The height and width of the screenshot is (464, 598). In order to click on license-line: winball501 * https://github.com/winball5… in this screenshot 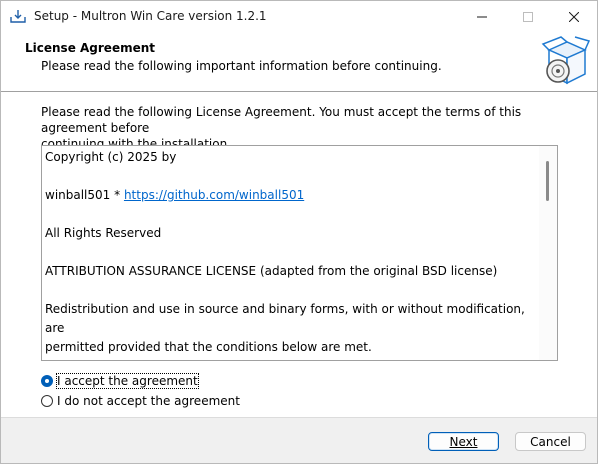, I will do `click(285, 195)`.